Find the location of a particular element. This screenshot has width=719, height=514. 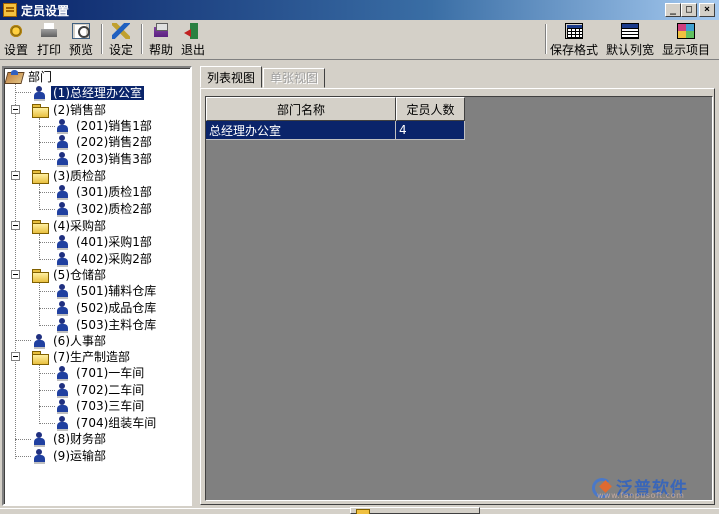

settings-button: 设置 is located at coordinates (16, 40).